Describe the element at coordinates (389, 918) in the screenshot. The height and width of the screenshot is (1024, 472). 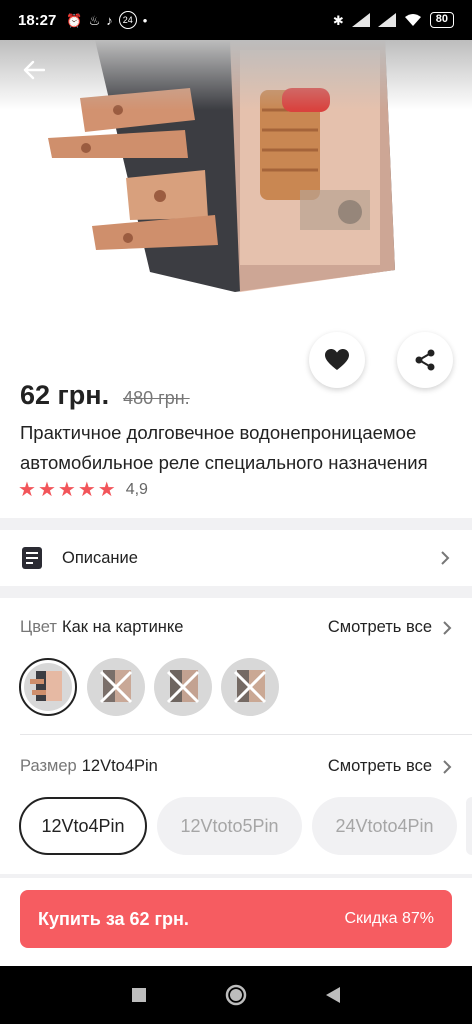
I see `discount-label: Скидка 87%` at that location.